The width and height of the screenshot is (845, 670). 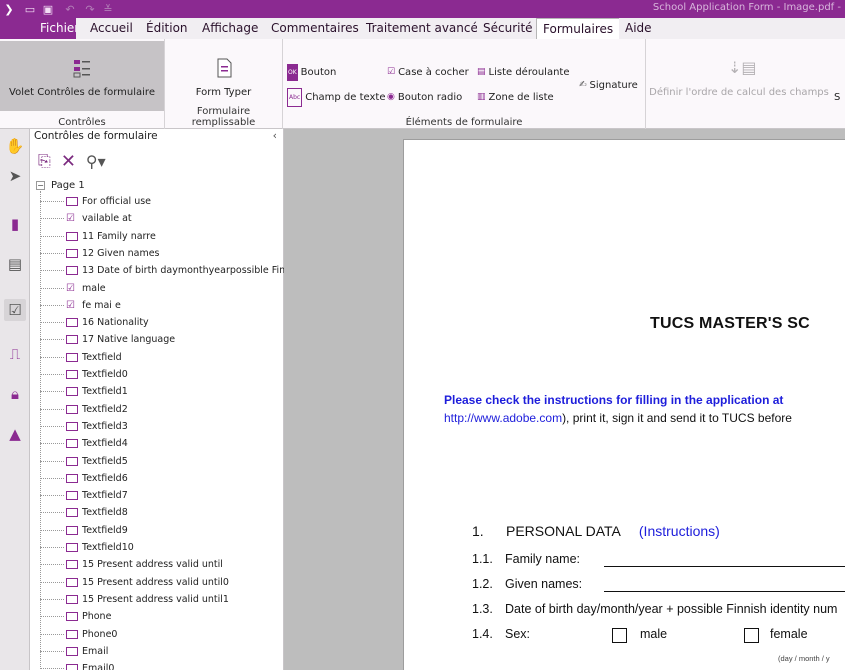 I want to click on tab-formulaires: Formulaires, so click(x=578, y=28).